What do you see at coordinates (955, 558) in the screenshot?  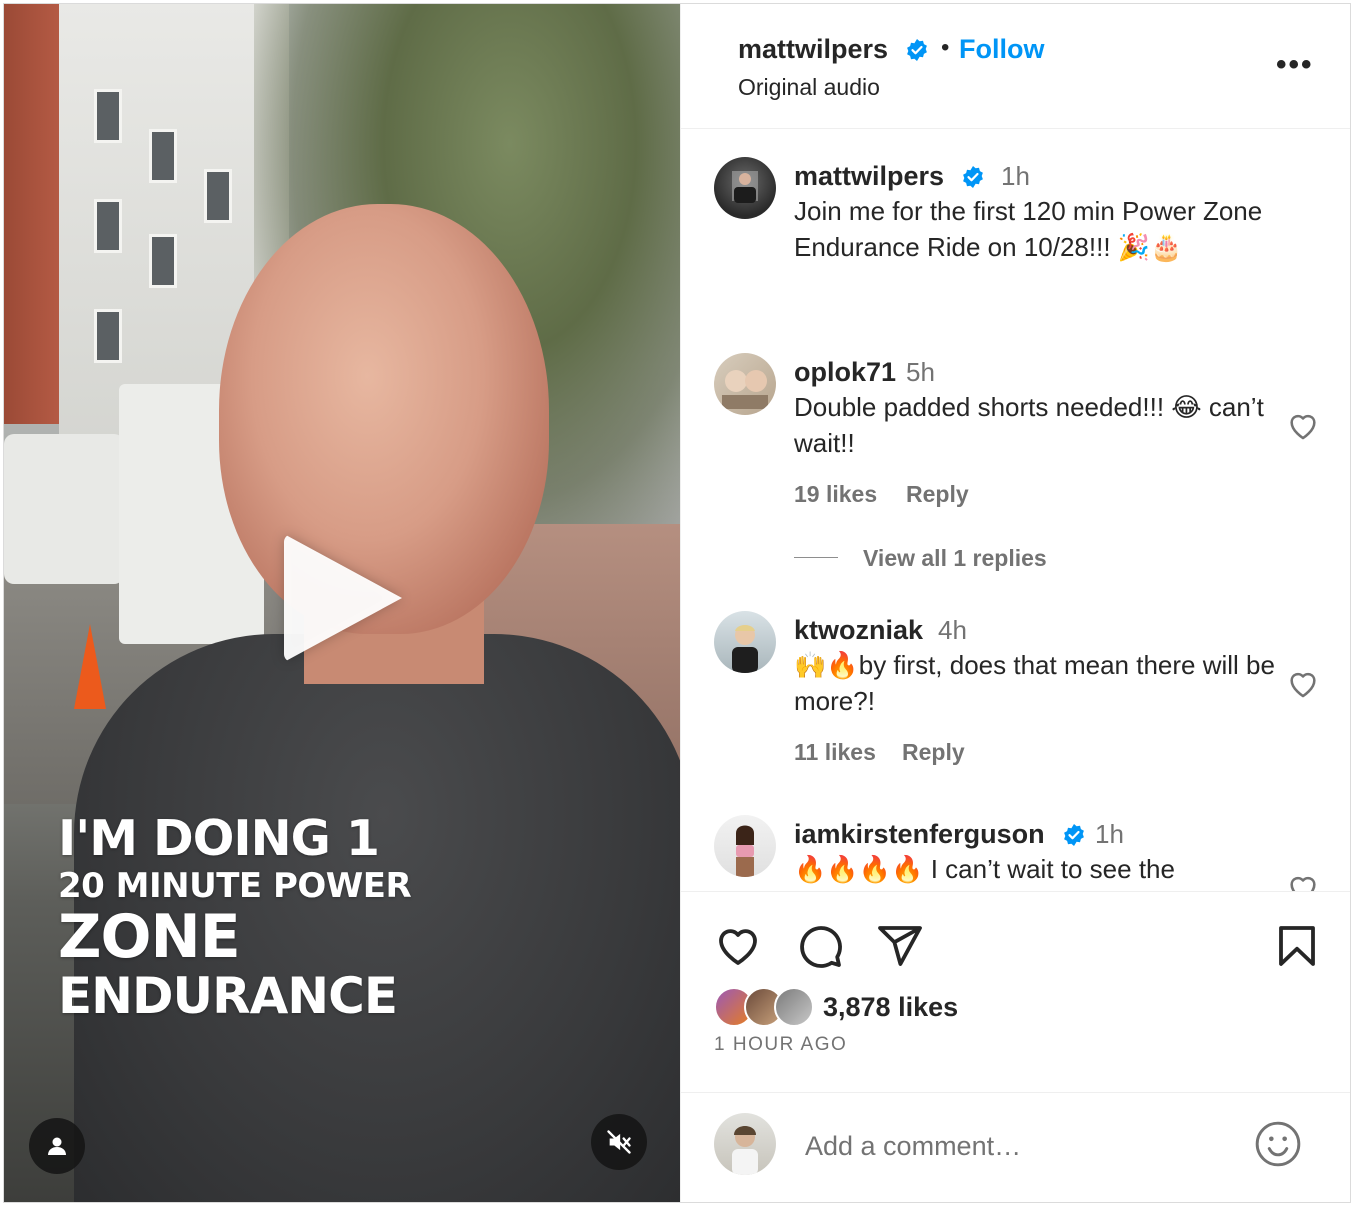 I see `view-replies-button: View all 1 replies` at bounding box center [955, 558].